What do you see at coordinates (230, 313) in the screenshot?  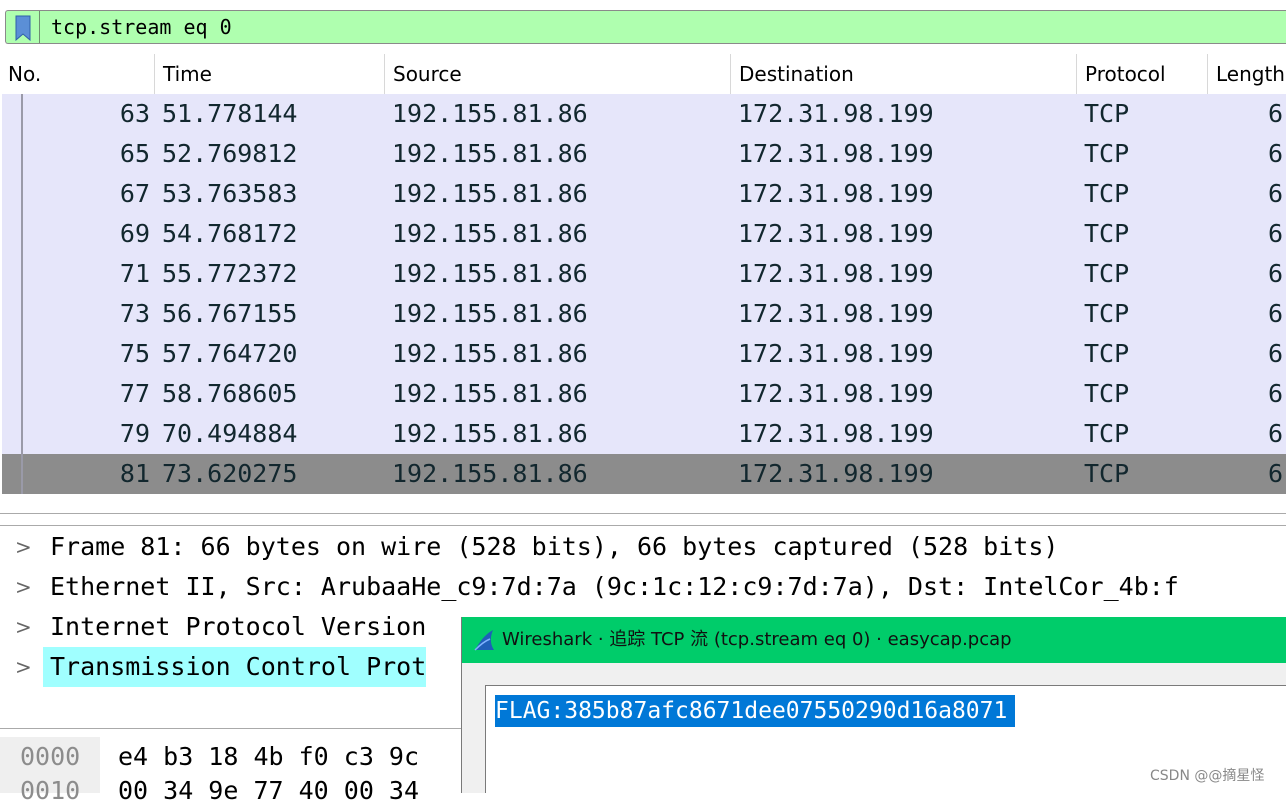 I see `packet-time: 56.767155` at bounding box center [230, 313].